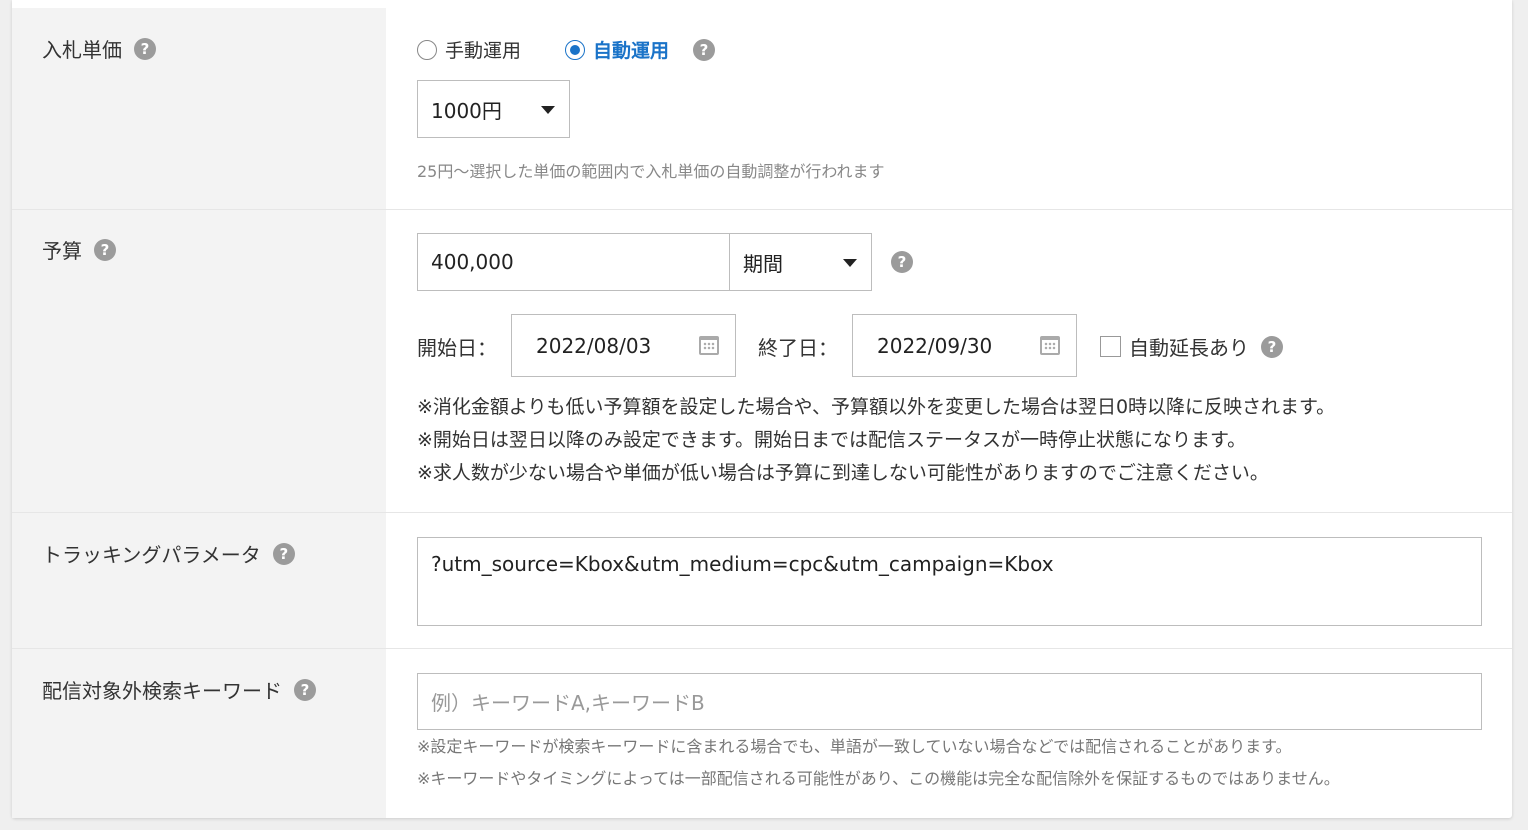 The image size is (1528, 830). I want to click on budget-label: 予算 ?, so click(79, 249).